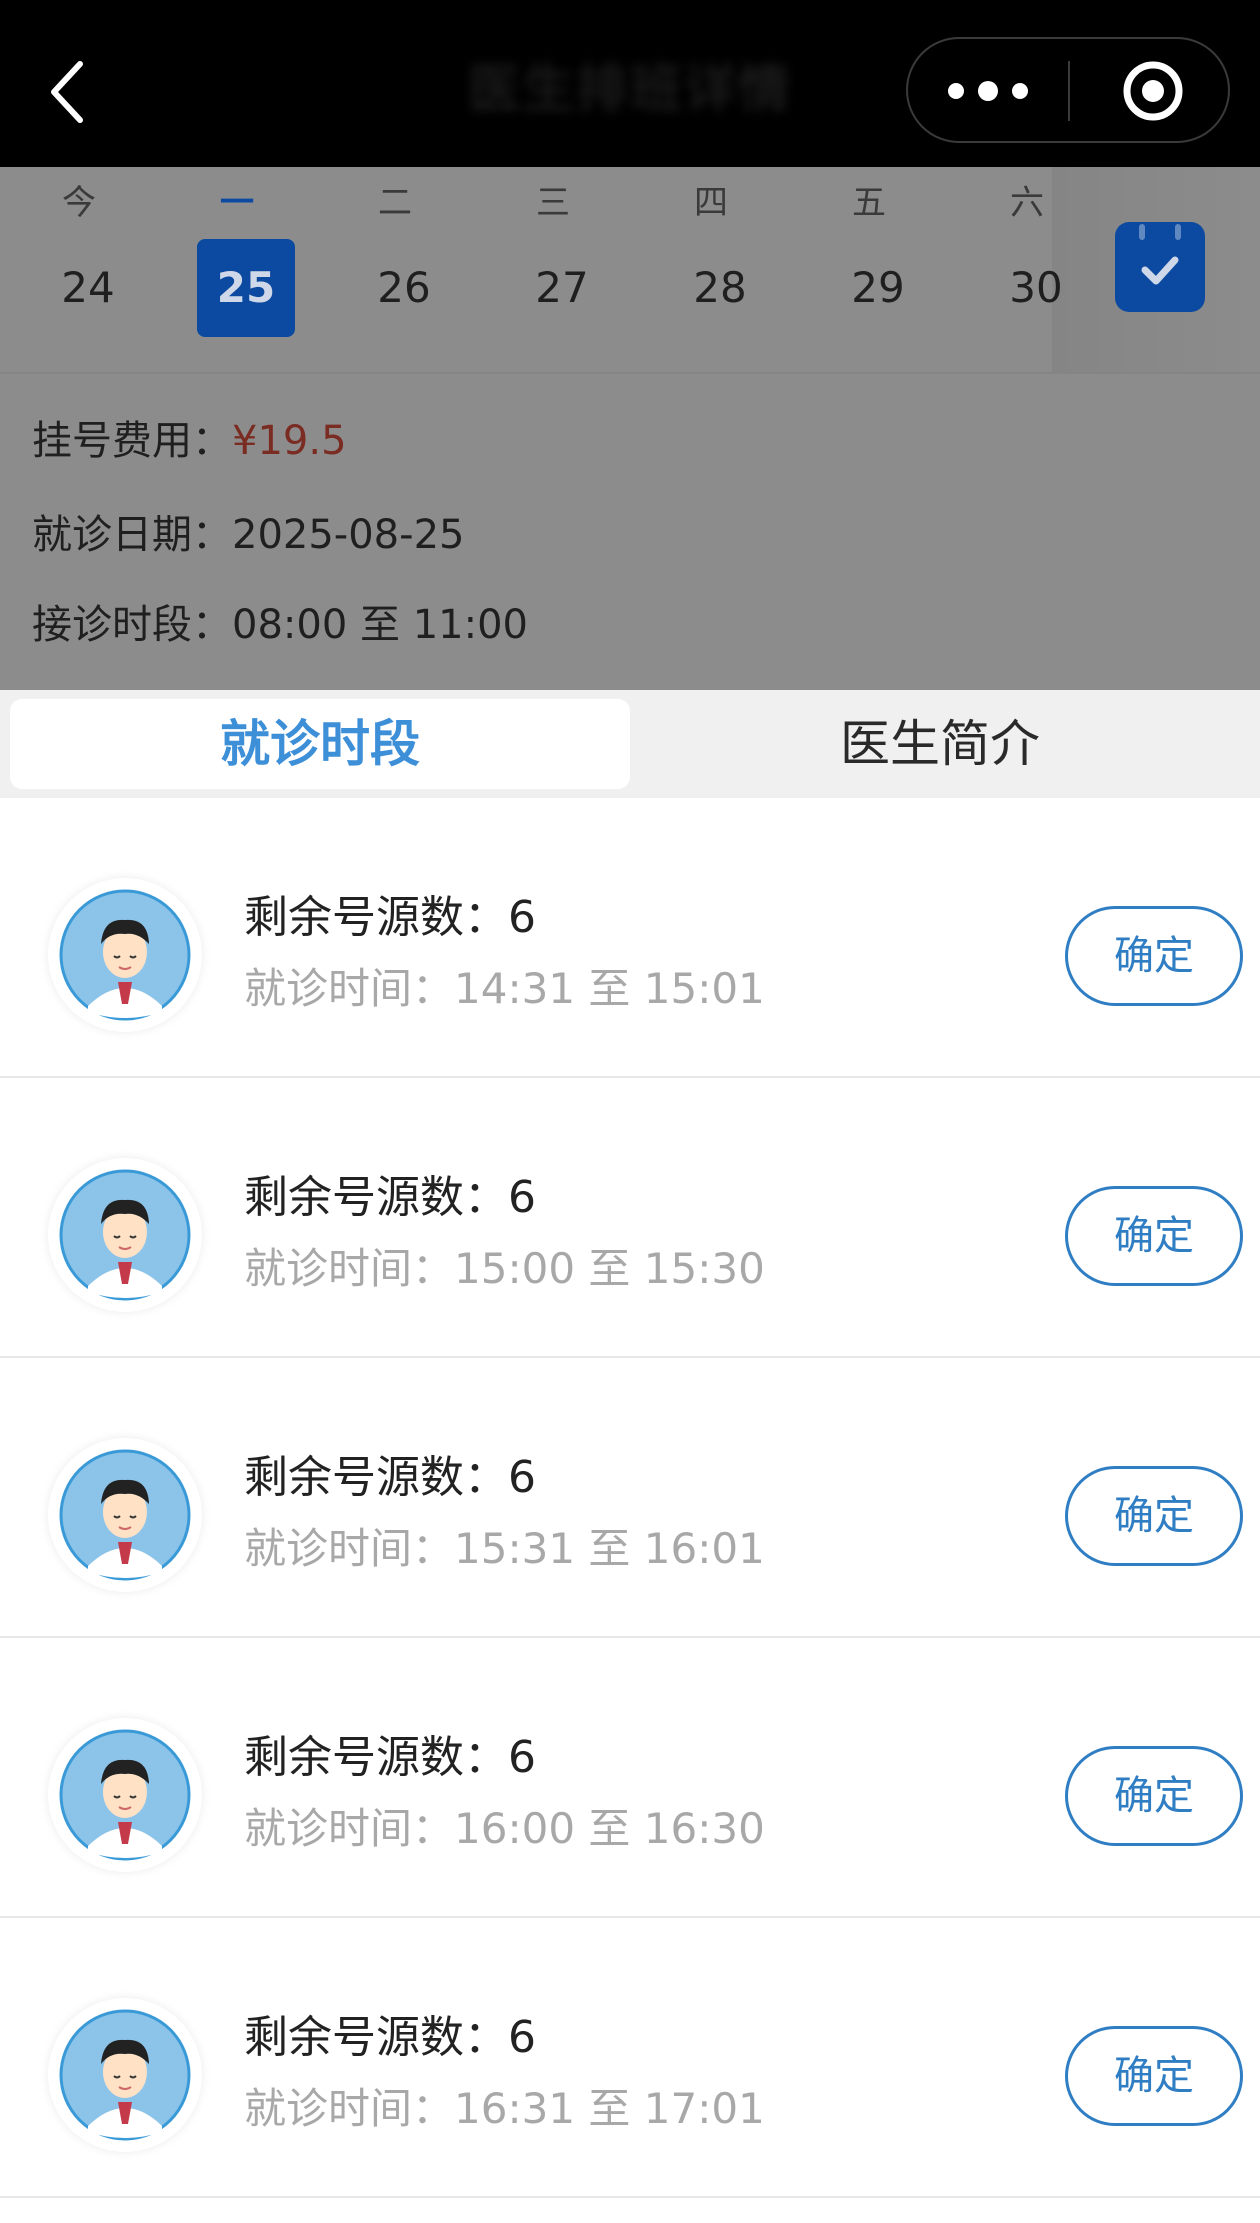 The width and height of the screenshot is (1260, 2223). I want to click on visit-time: 就诊时间：14:31 至 15:01, so click(504, 989).